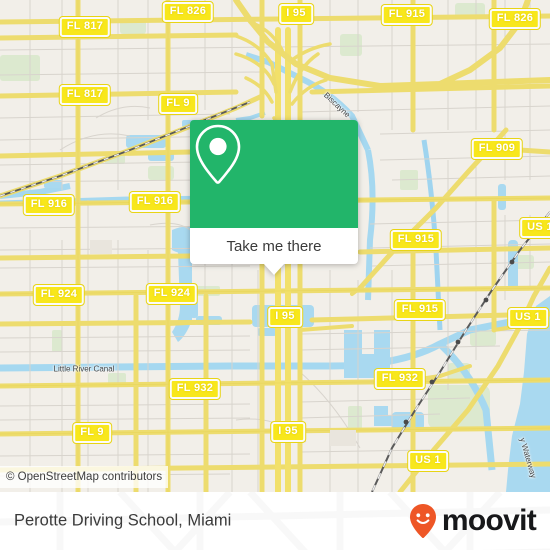  I want to click on location-callout-card: Take me there, so click(274, 197).